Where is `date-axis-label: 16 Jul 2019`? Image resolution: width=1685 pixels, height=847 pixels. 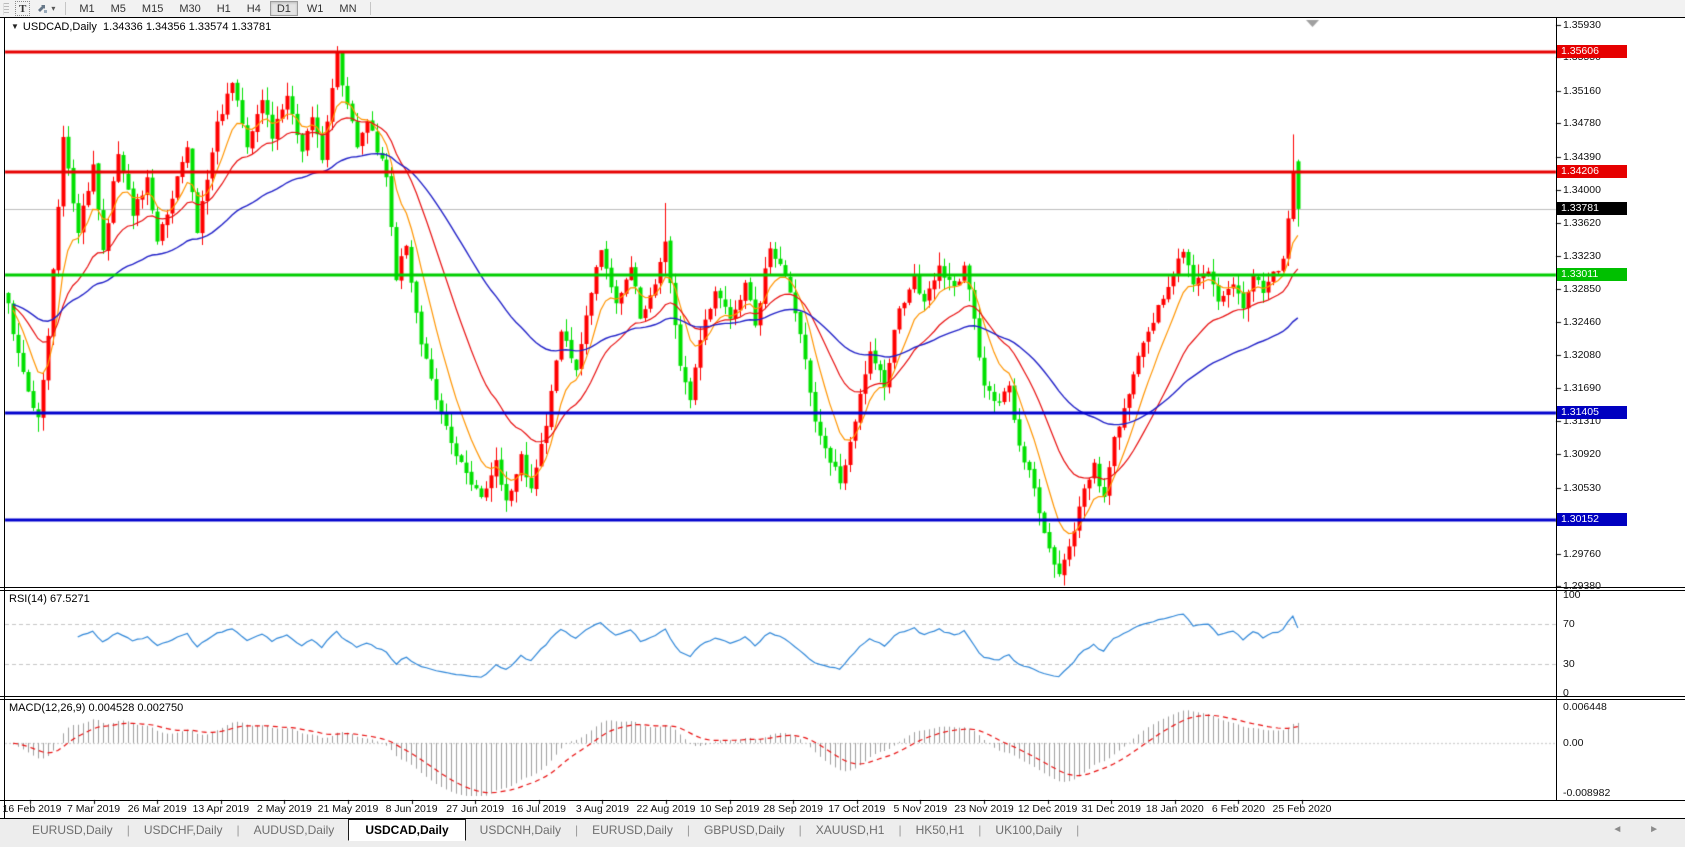
date-axis-label: 16 Jul 2019 is located at coordinates (538, 809).